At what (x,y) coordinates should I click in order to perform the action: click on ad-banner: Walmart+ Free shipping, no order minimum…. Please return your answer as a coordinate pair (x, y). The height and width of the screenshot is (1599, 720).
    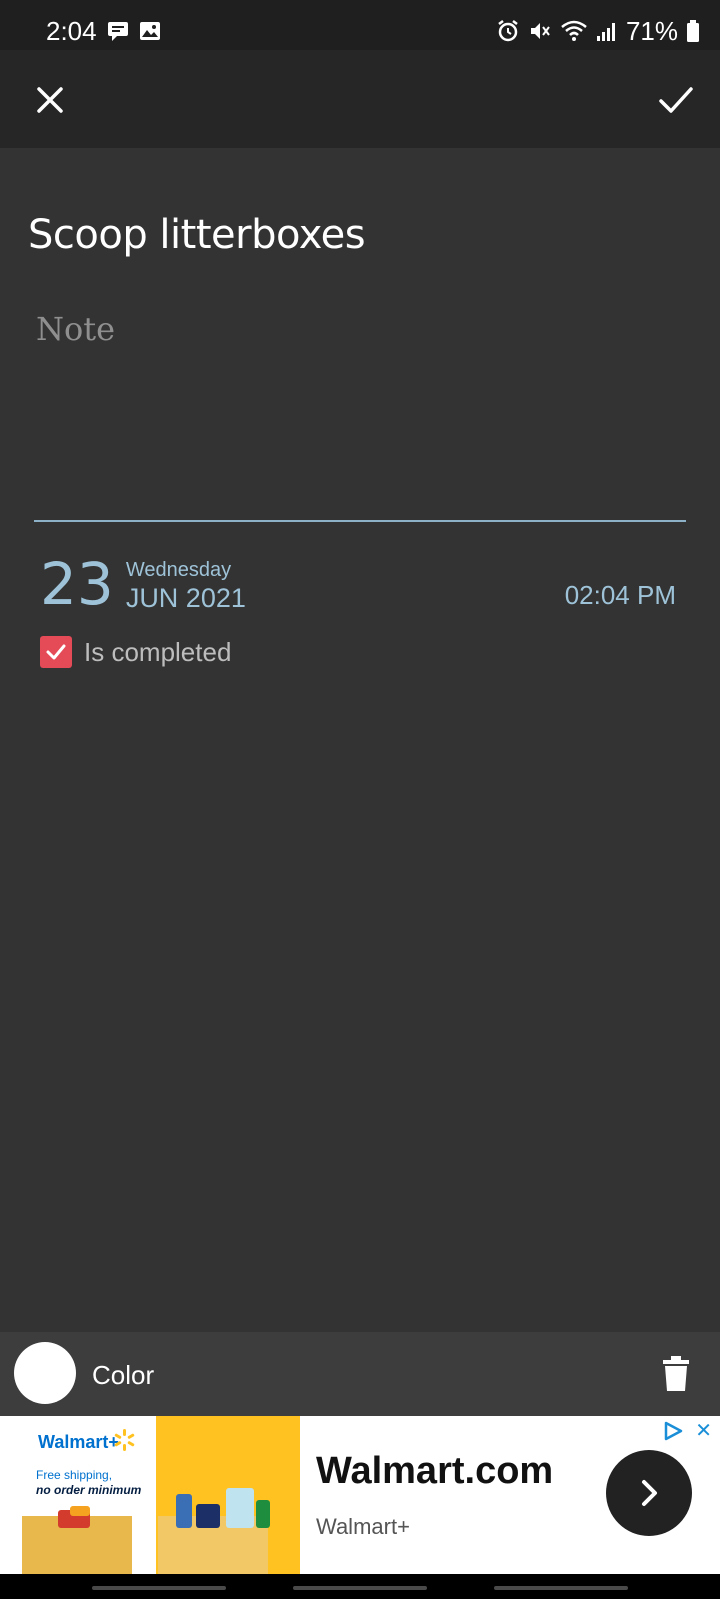
    Looking at the image, I should click on (360, 1495).